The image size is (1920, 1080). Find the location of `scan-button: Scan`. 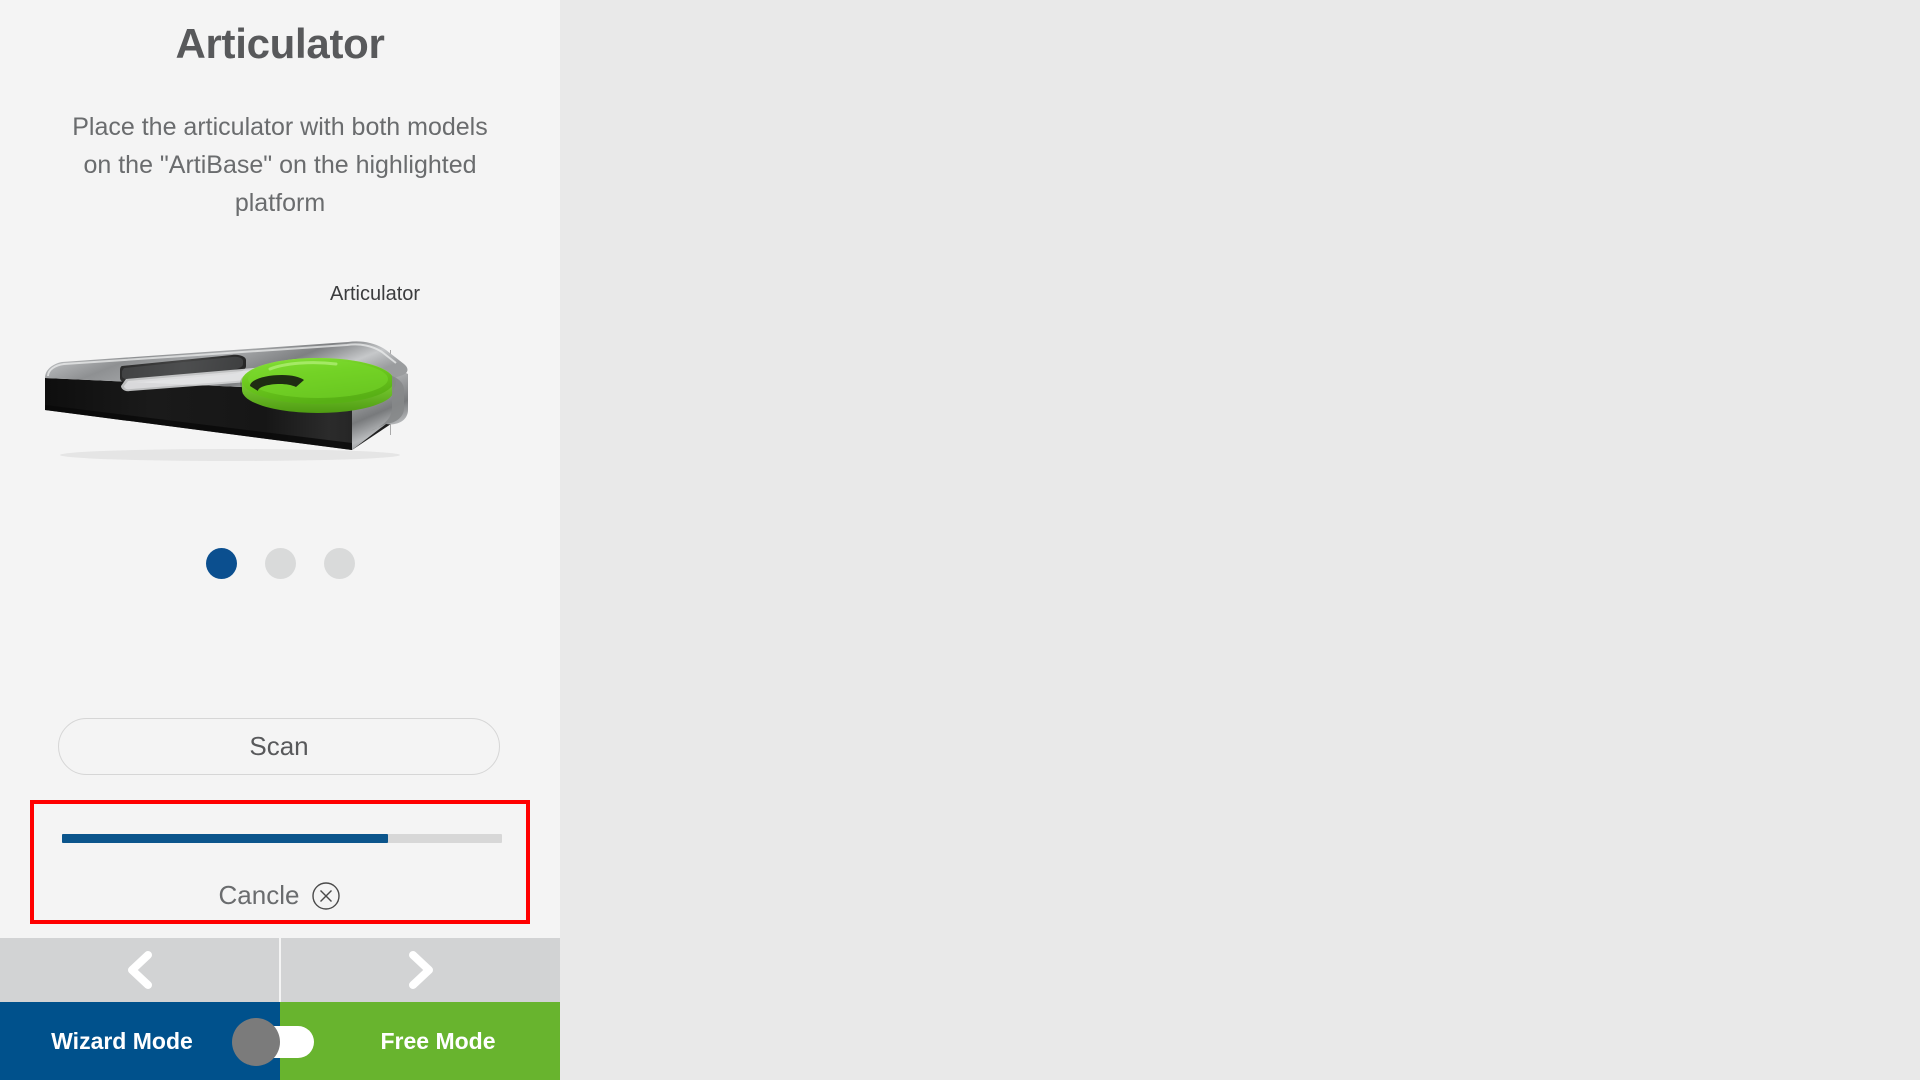

scan-button: Scan is located at coordinates (279, 746).